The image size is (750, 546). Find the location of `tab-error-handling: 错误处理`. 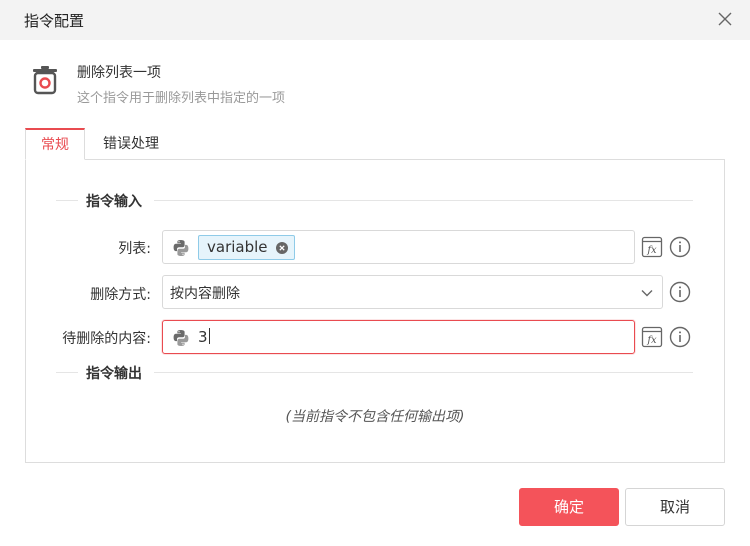

tab-error-handling: 错误处理 is located at coordinates (131, 145).